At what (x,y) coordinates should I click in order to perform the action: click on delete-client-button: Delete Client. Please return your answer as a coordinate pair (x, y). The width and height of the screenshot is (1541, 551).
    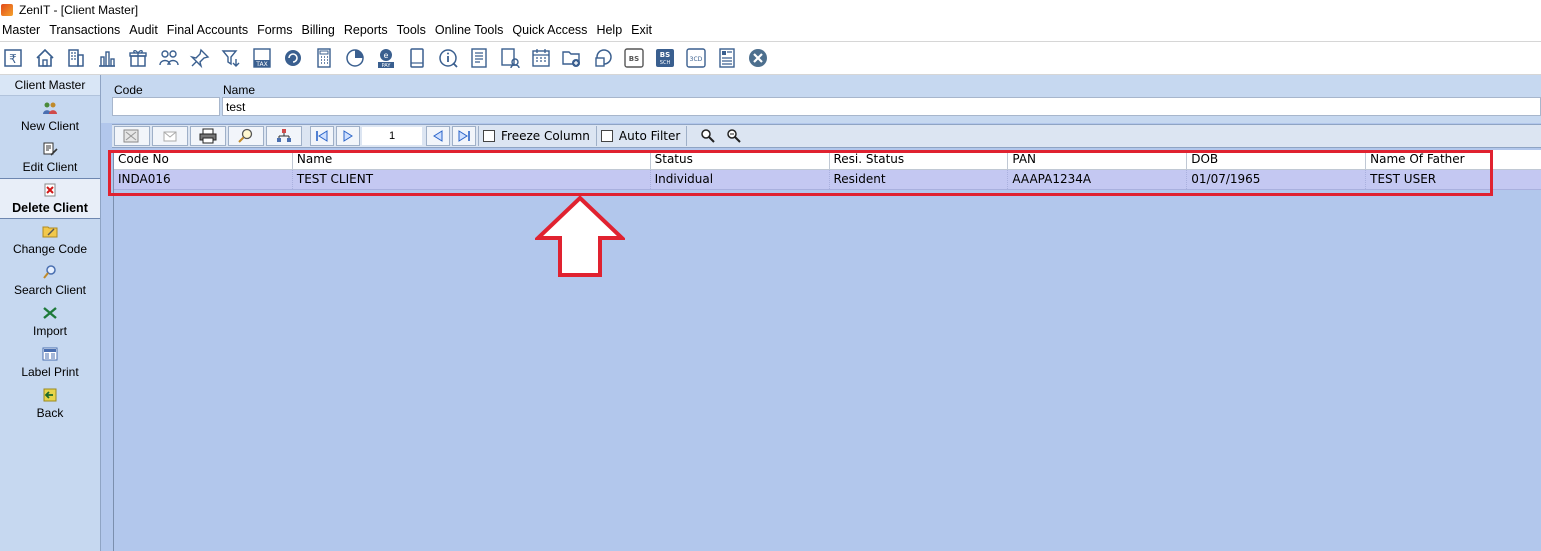
    Looking at the image, I should click on (50, 198).